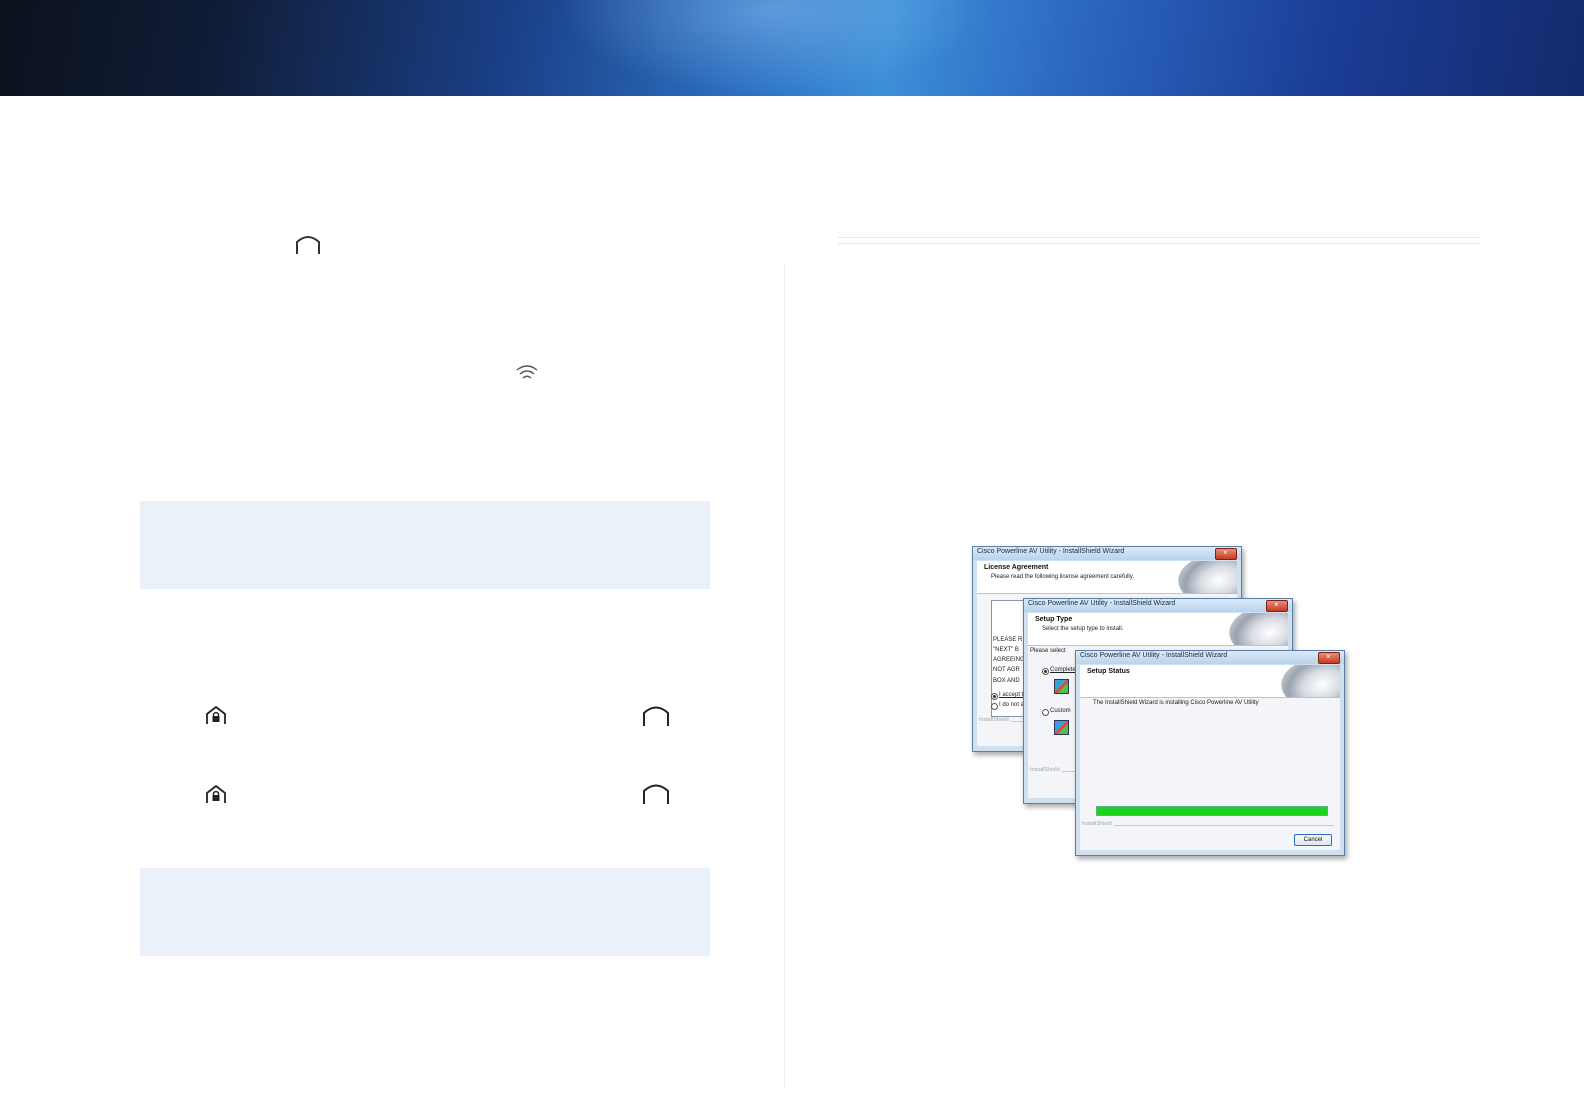 The width and height of the screenshot is (1584, 1111). I want to click on license-line: PLEASE R, so click(1008, 640).